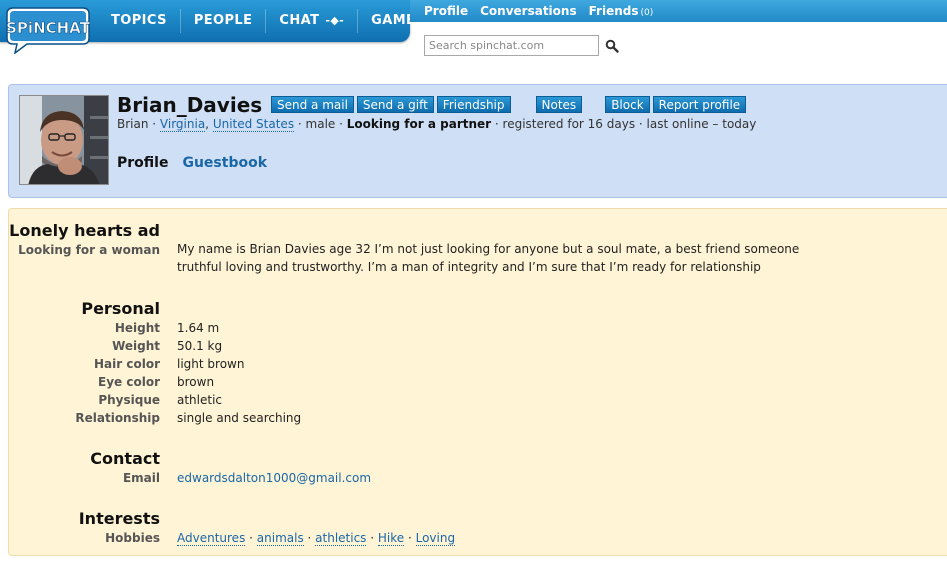 The height and width of the screenshot is (561, 947). Describe the element at coordinates (395, 104) in the screenshot. I see `send-gift-button: Send a gift` at that location.